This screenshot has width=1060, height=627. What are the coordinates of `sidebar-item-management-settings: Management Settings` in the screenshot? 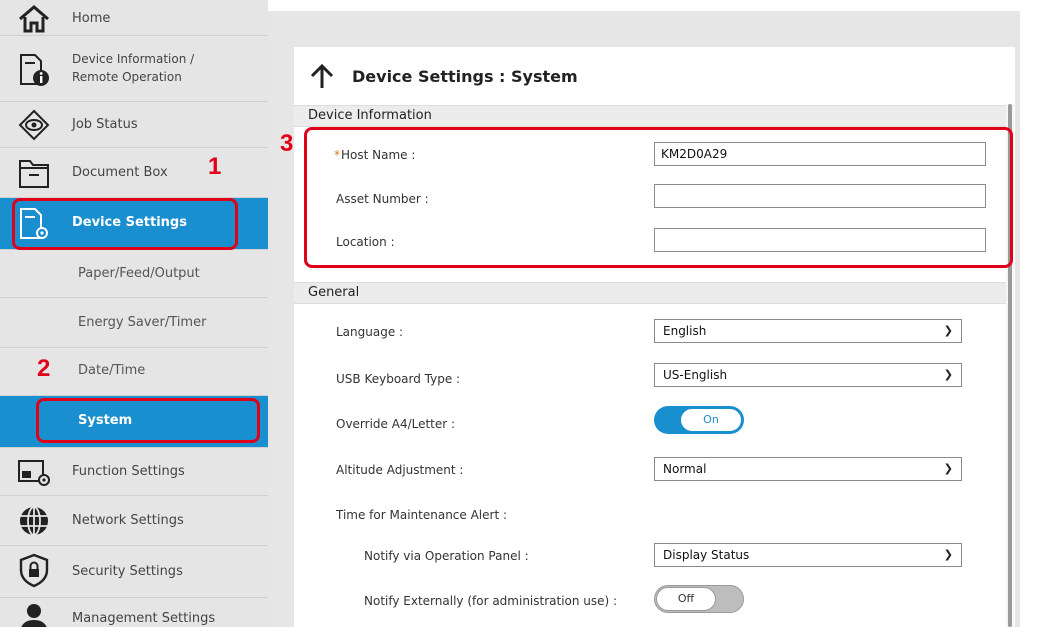 It's located at (134, 612).